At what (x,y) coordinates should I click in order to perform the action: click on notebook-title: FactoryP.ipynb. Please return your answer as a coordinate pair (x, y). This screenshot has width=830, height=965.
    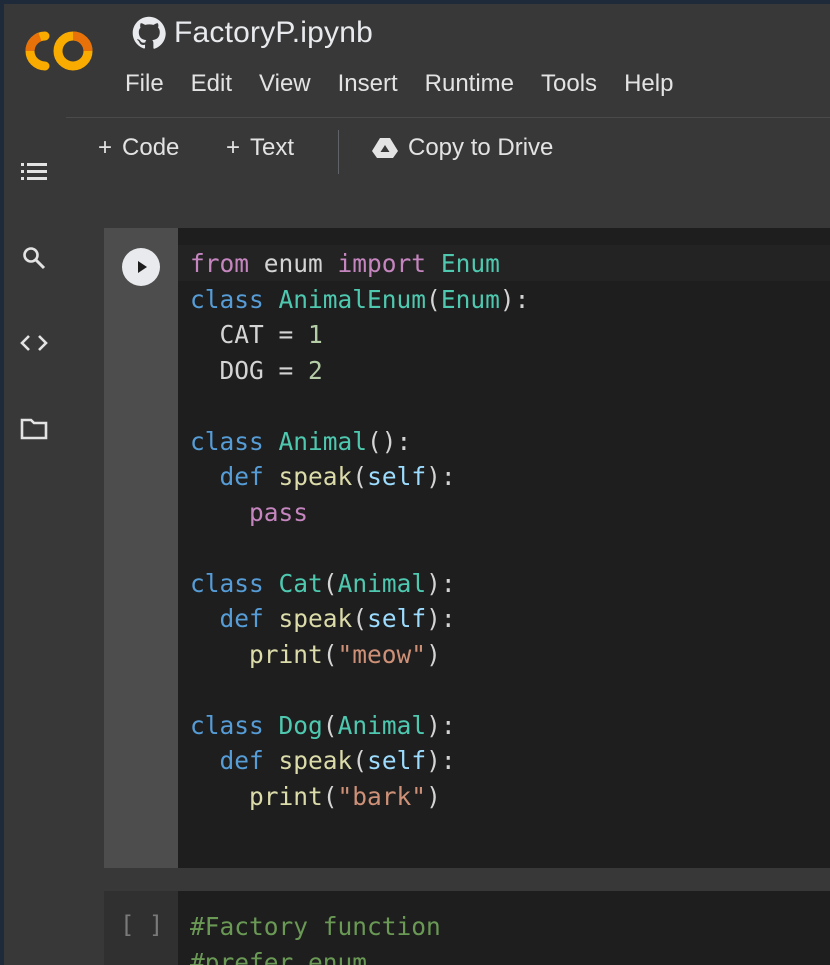
    Looking at the image, I should click on (273, 33).